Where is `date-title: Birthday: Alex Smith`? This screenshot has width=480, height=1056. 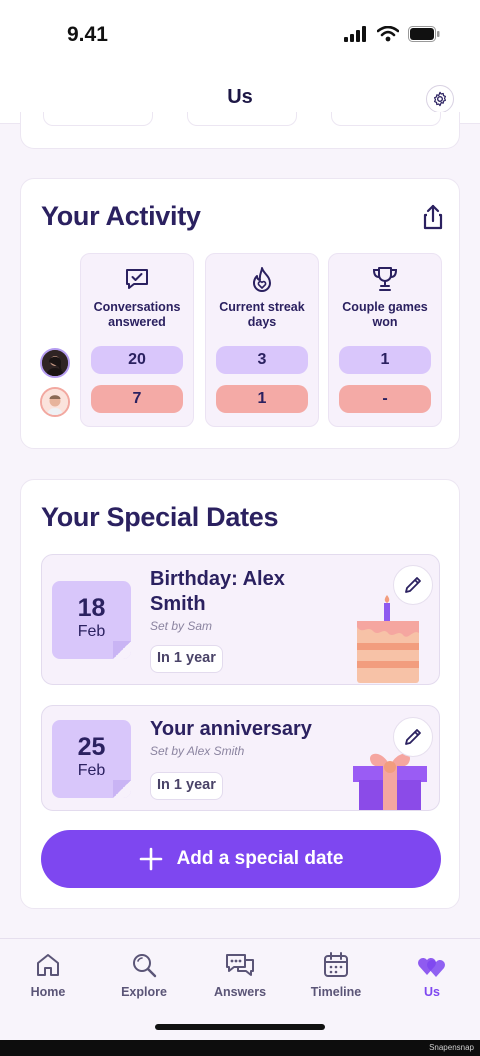 date-title: Birthday: Alex Smith is located at coordinates (217, 591).